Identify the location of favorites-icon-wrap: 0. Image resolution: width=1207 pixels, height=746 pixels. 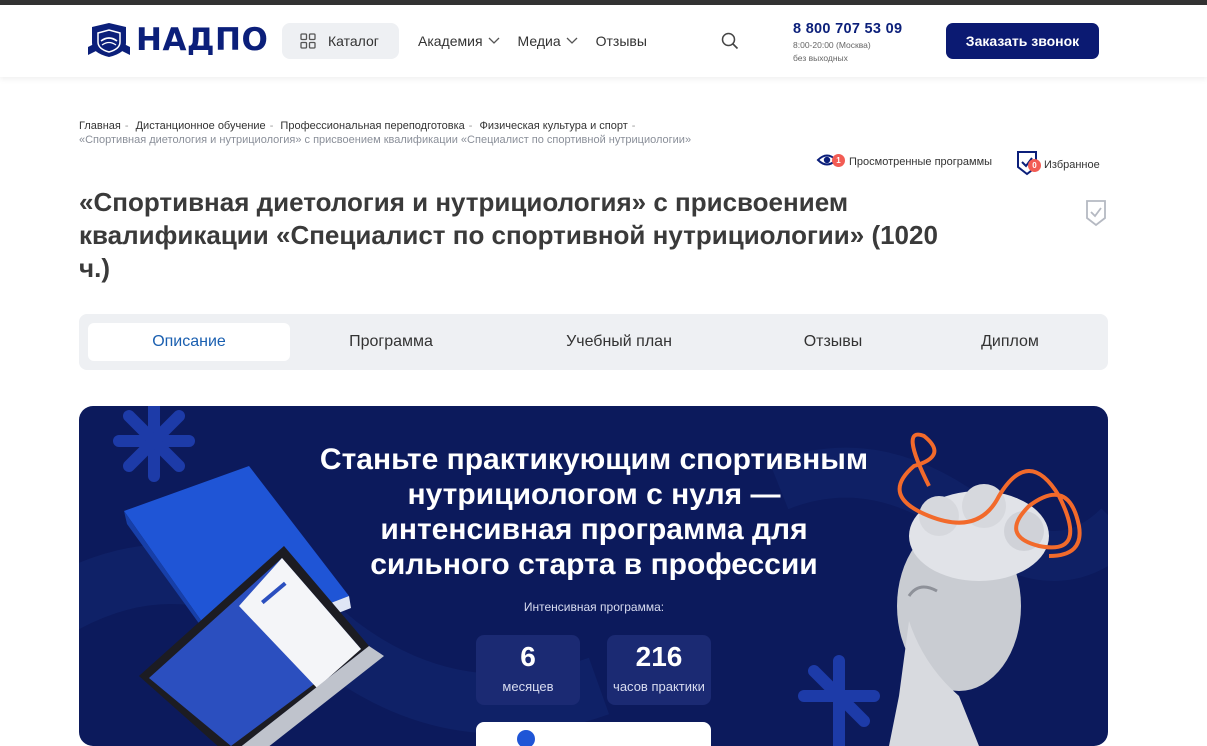
(1028, 164).